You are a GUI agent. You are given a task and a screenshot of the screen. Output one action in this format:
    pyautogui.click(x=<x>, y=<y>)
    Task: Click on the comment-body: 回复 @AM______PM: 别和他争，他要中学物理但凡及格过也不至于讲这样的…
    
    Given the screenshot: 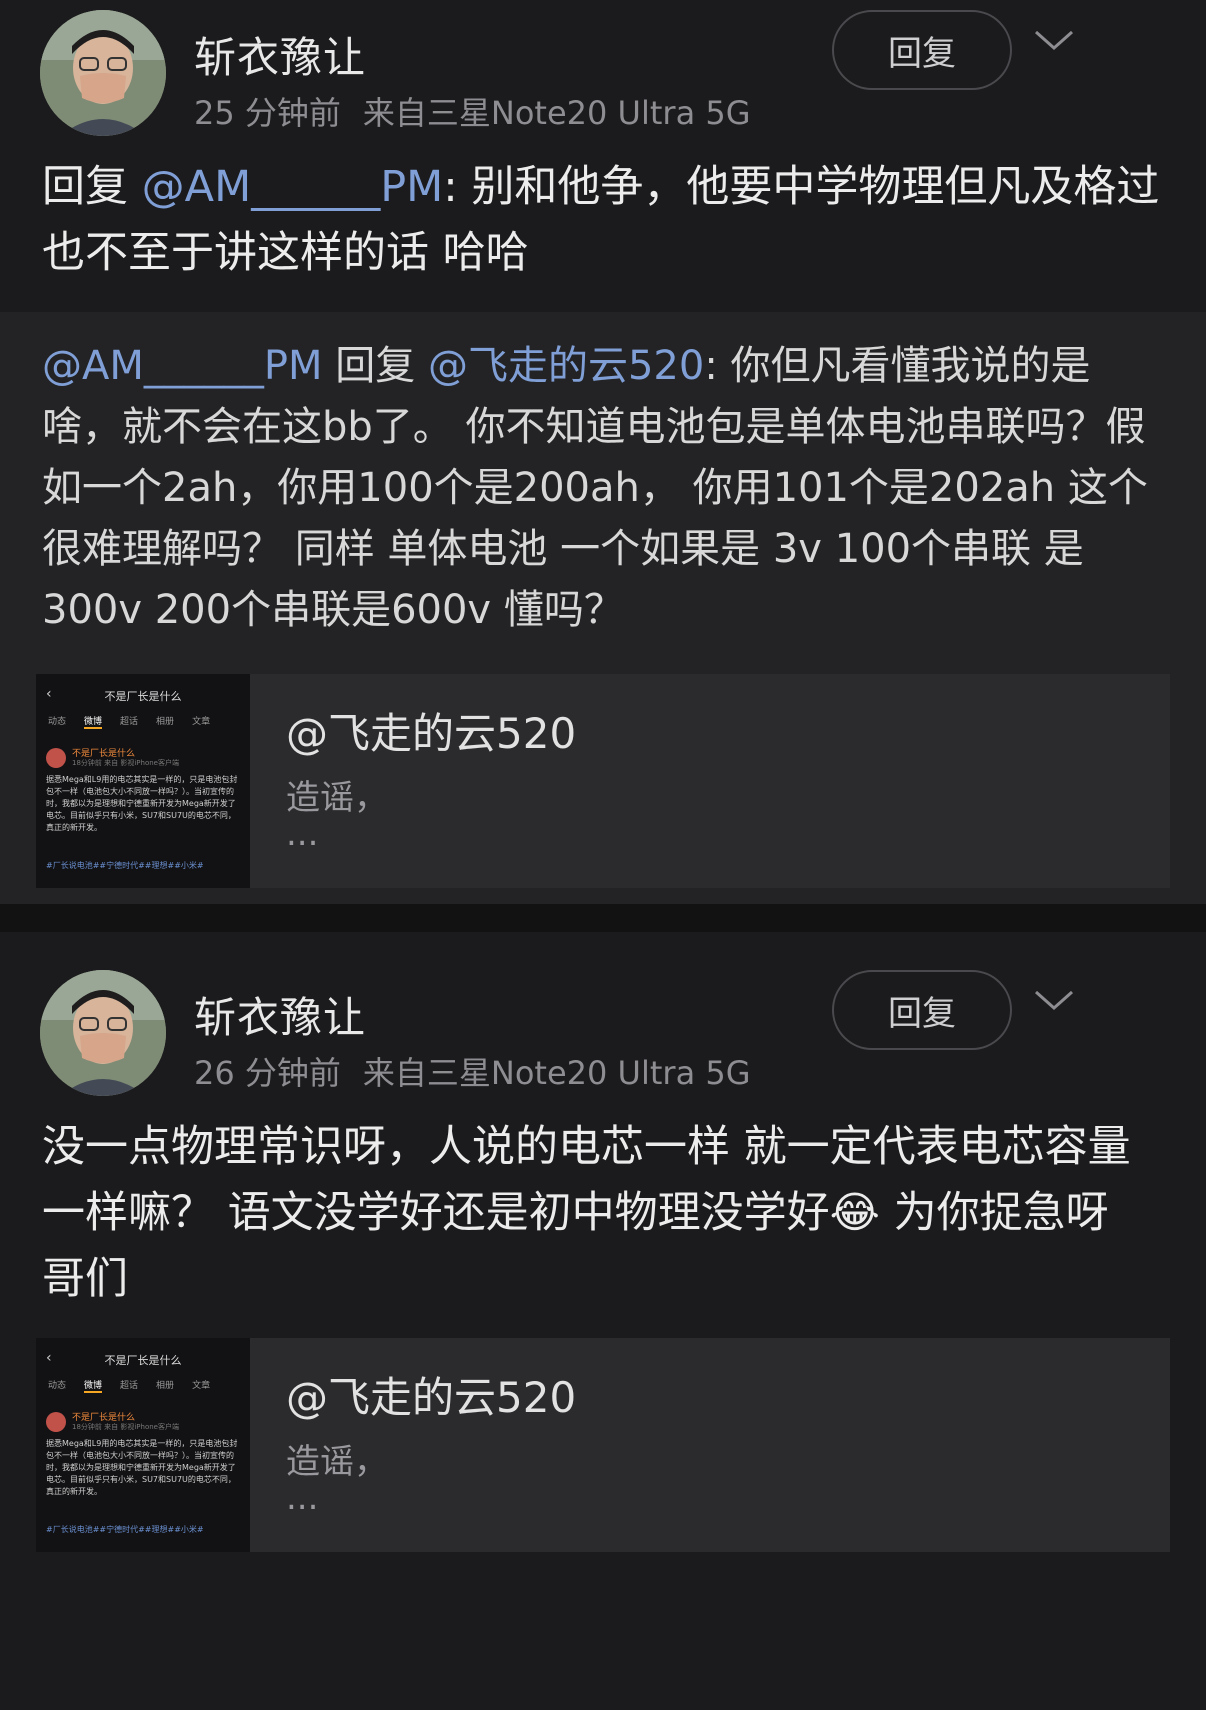 What is the action you would take?
    pyautogui.click(x=602, y=220)
    